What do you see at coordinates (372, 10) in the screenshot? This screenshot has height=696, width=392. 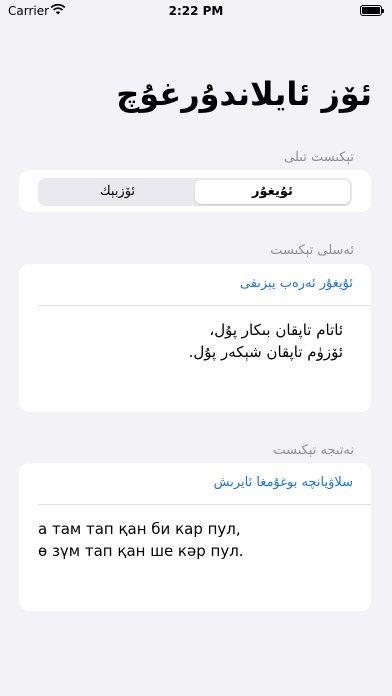 I see `battery-icon` at bounding box center [372, 10].